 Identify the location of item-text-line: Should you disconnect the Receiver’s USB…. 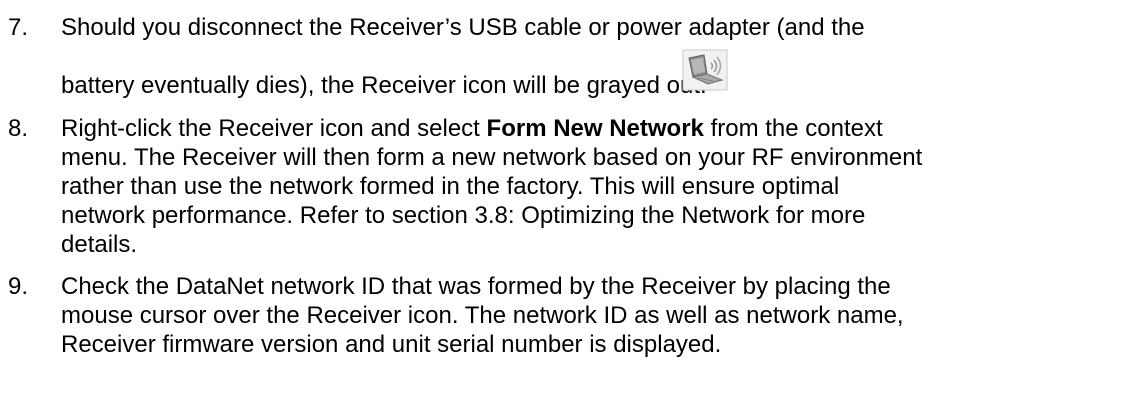
(463, 27).